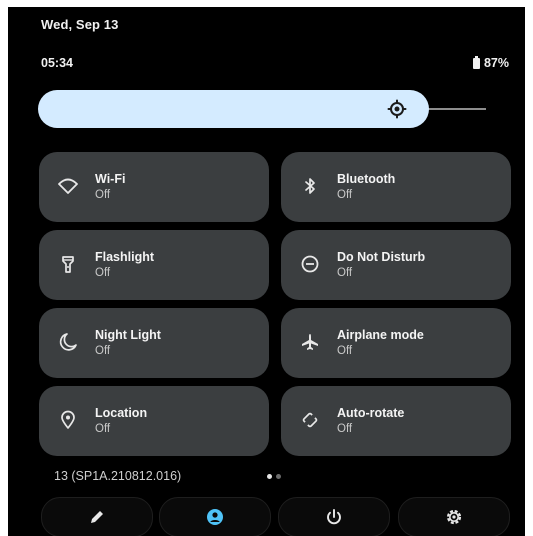 This screenshot has height=536, width=533. What do you see at coordinates (396, 343) in the screenshot?
I see `tile-airplane-mode: Airplane mode Off` at bounding box center [396, 343].